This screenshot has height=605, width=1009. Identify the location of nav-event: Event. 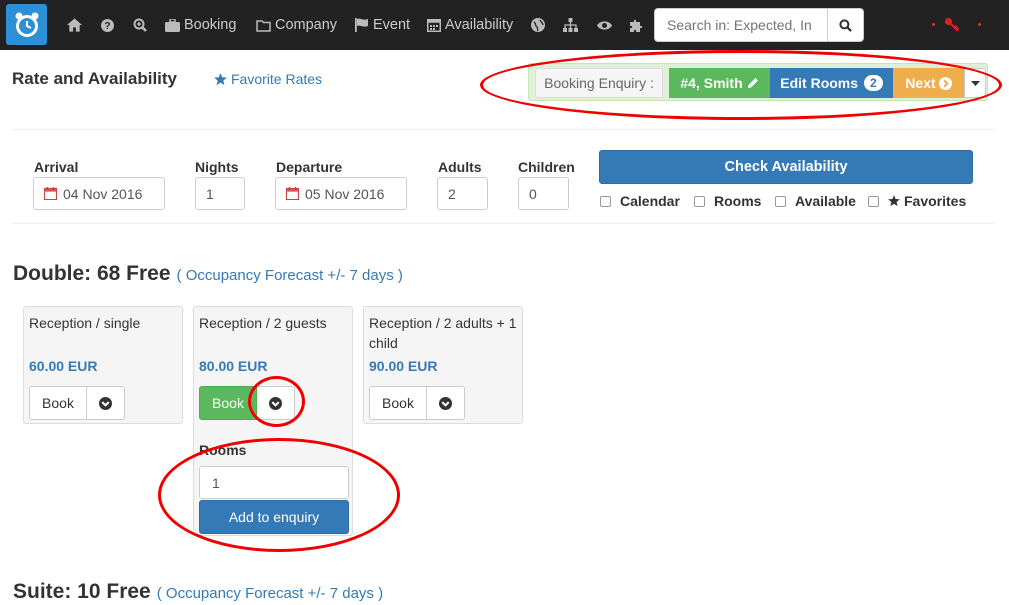
(382, 25).